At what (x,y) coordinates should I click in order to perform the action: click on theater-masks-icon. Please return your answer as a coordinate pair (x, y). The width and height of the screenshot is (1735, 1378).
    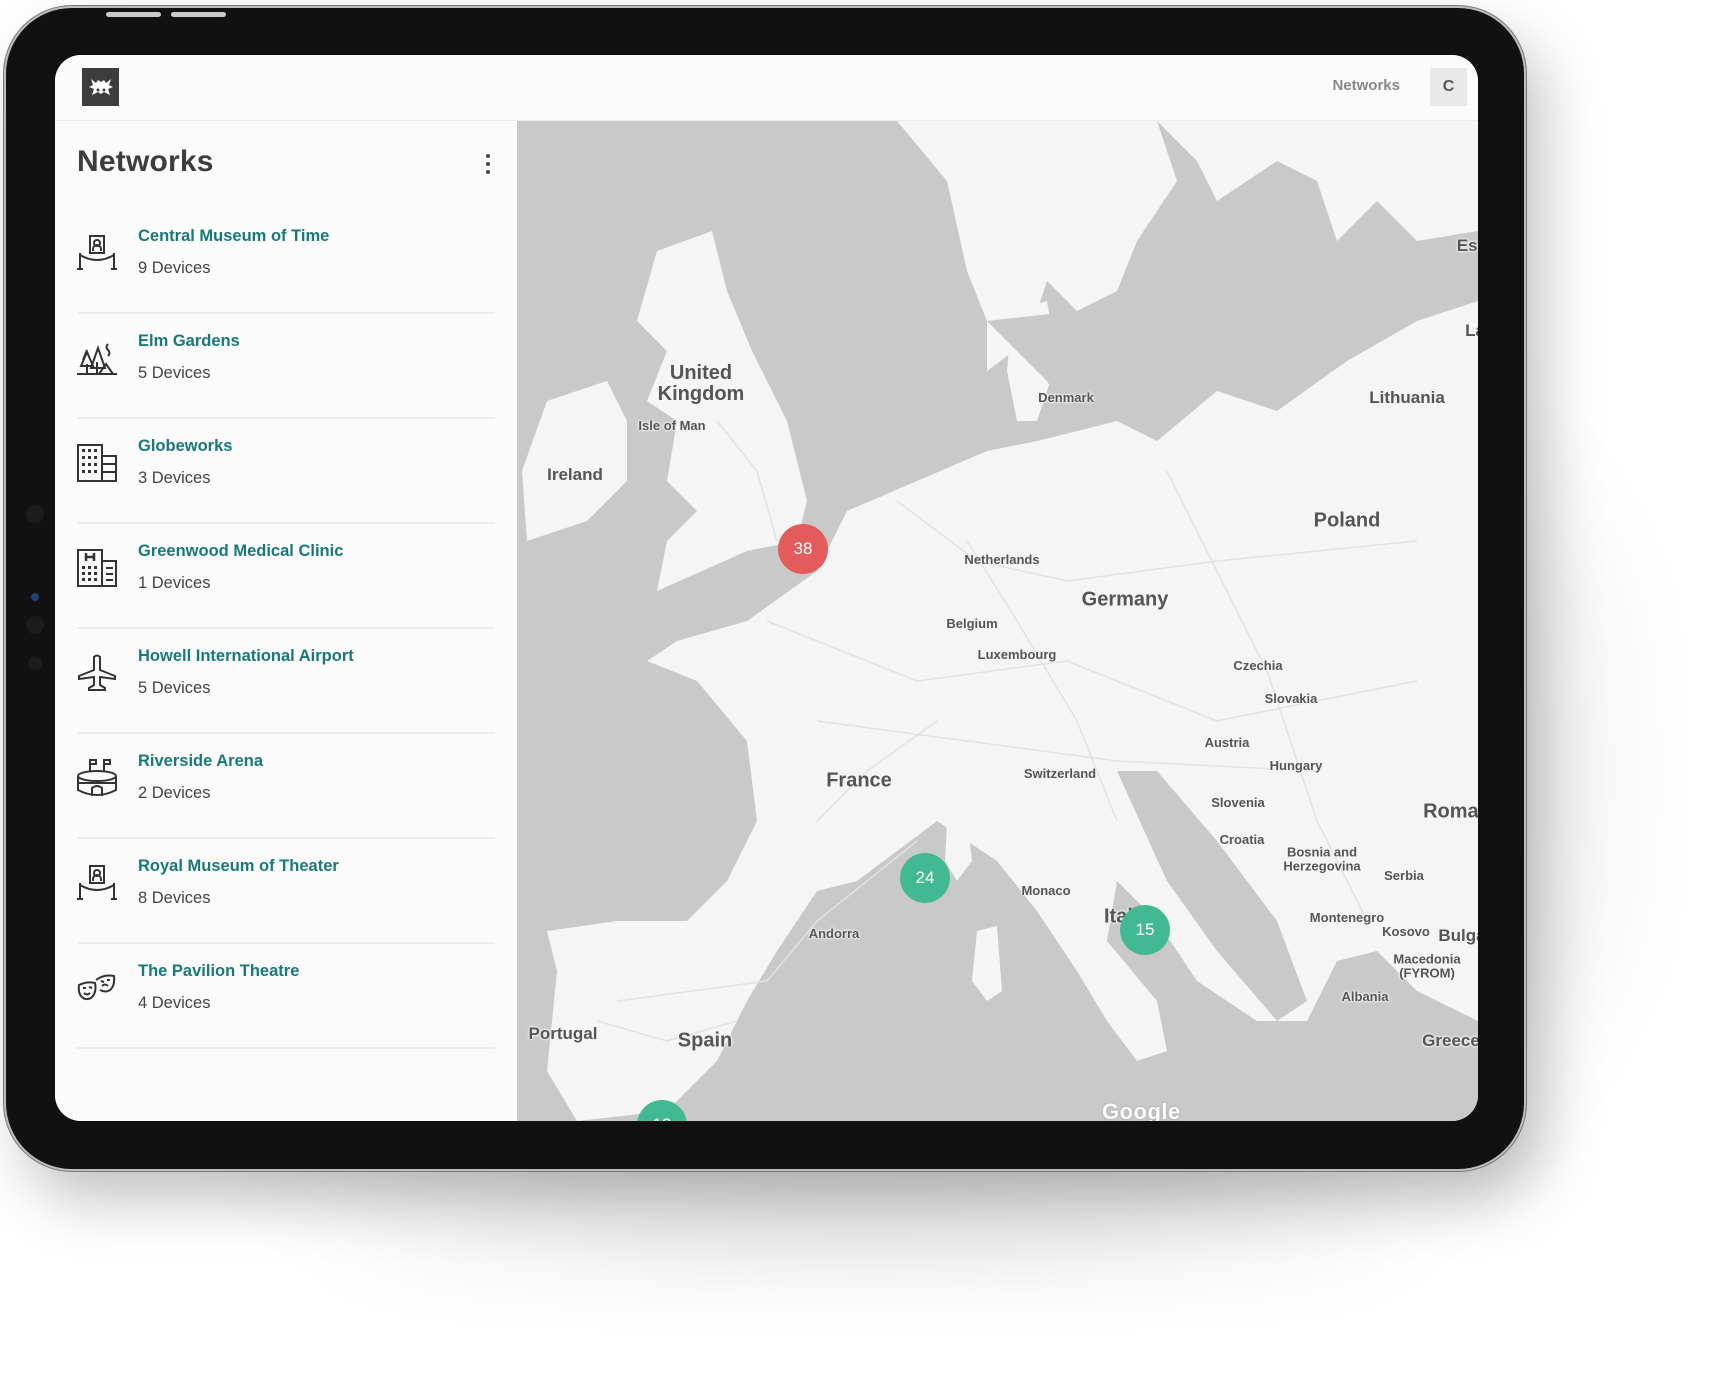
    Looking at the image, I should click on (97, 988).